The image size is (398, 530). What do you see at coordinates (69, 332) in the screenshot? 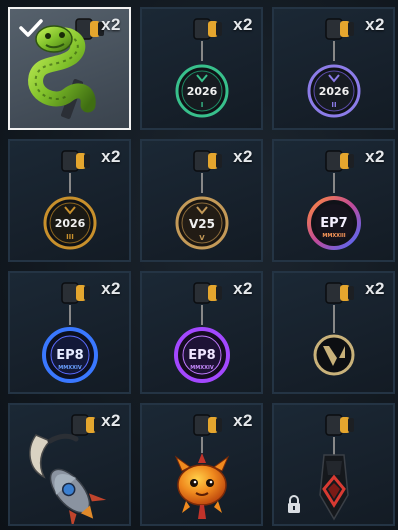
I see `charm-tile-ep8-blue: EP8 MMXXIV x2` at bounding box center [69, 332].